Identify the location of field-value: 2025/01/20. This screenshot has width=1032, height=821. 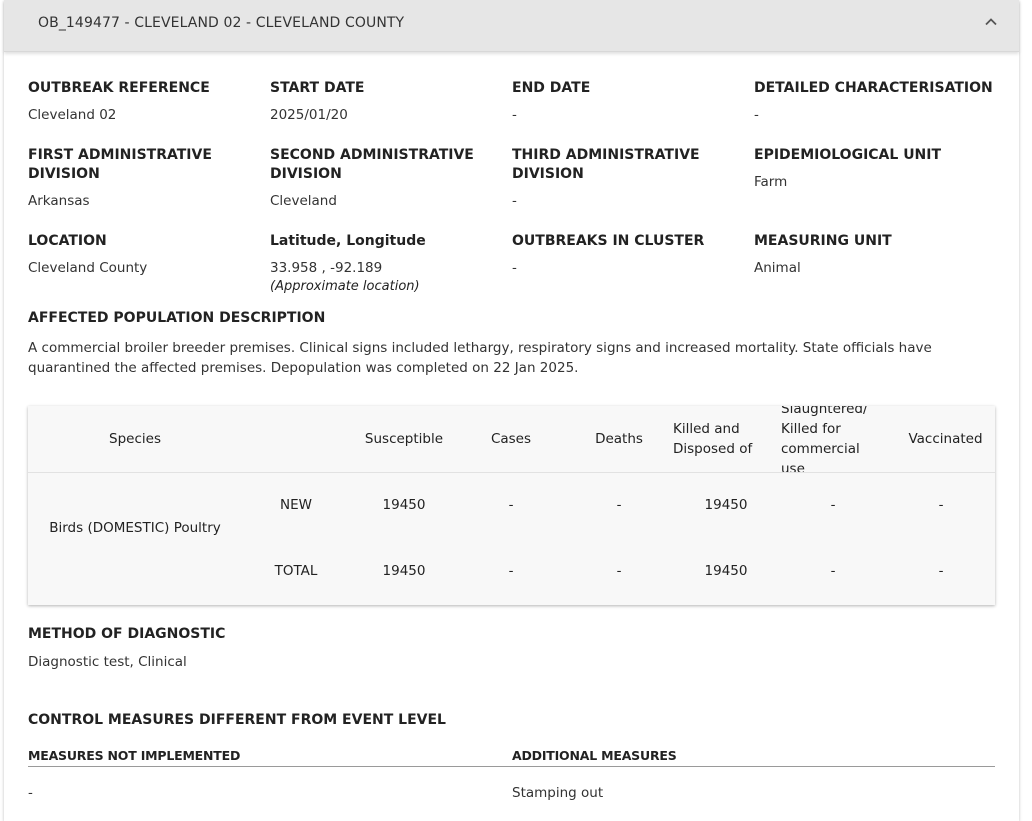
(309, 115).